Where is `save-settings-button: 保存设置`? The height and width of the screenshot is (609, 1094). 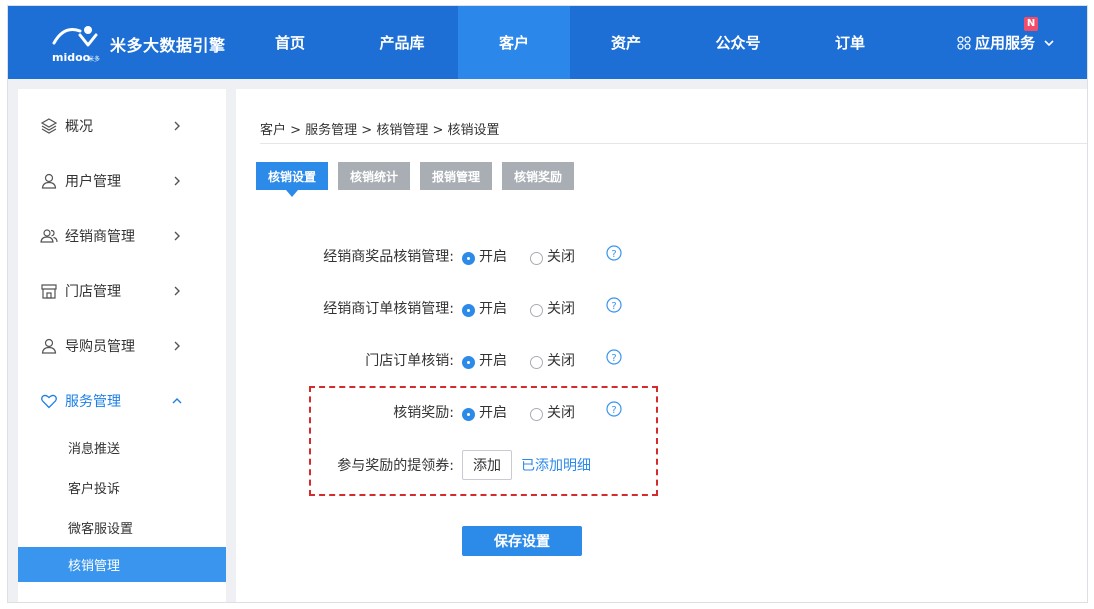 save-settings-button: 保存设置 is located at coordinates (522, 541).